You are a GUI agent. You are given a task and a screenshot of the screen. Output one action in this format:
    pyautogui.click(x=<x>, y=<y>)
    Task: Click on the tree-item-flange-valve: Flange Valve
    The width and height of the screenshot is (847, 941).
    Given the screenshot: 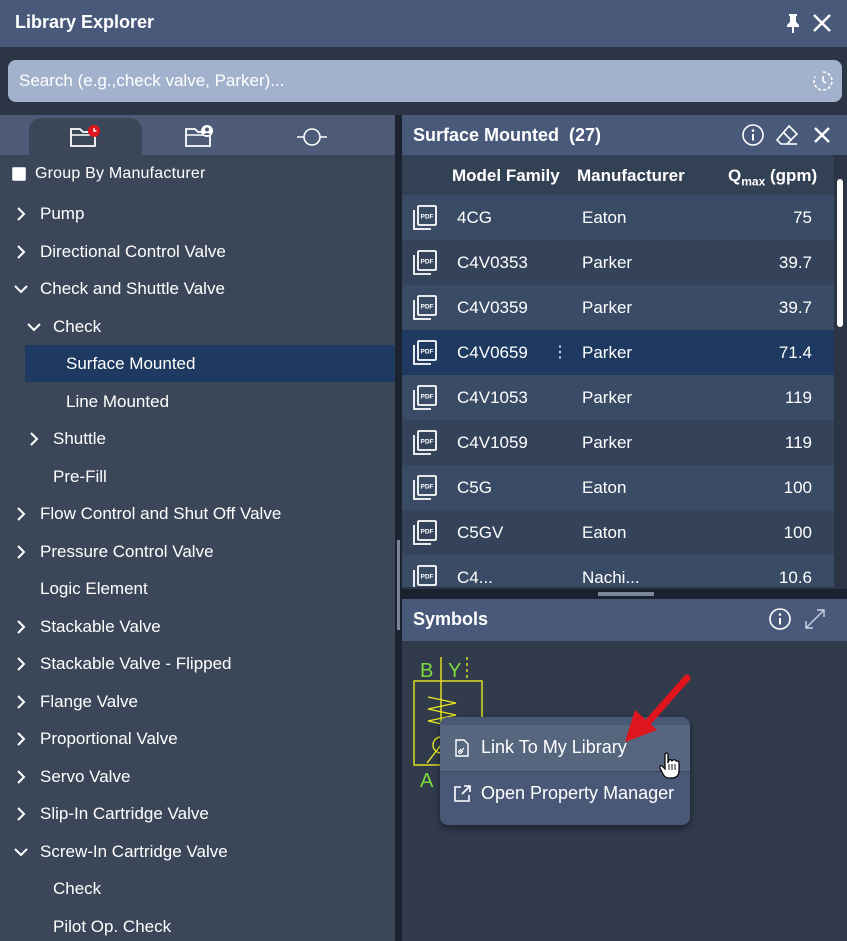 What is the action you would take?
    pyautogui.click(x=197, y=701)
    